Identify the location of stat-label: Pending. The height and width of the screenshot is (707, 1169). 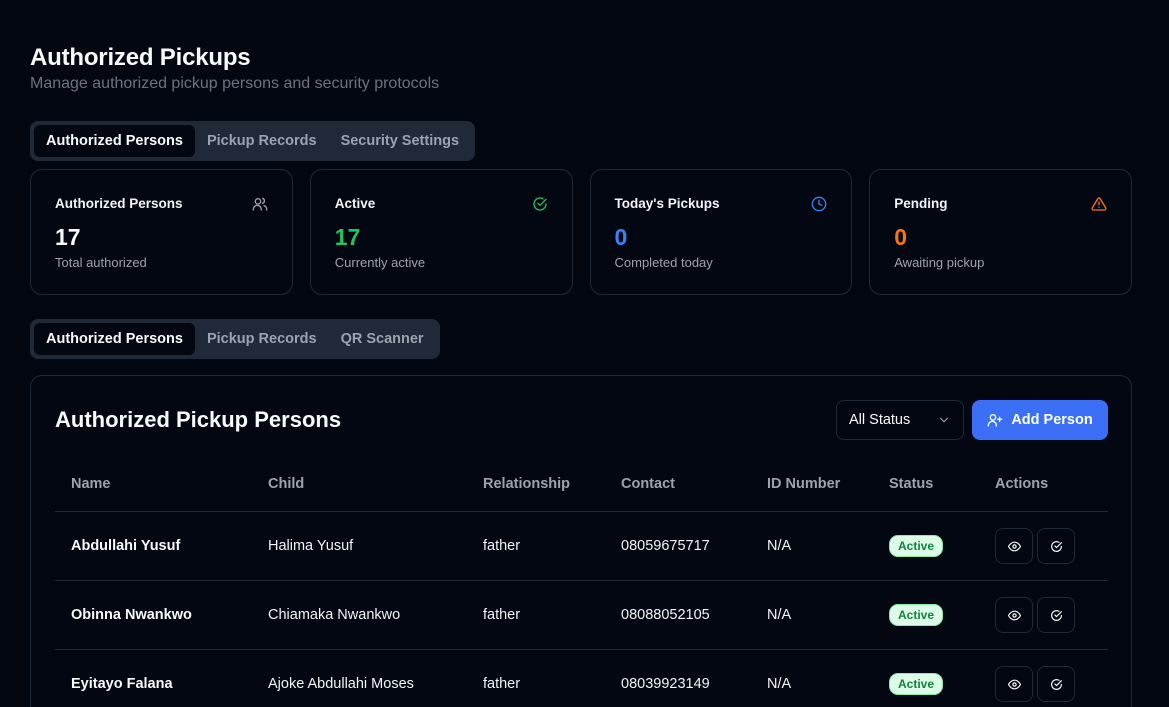
(921, 203).